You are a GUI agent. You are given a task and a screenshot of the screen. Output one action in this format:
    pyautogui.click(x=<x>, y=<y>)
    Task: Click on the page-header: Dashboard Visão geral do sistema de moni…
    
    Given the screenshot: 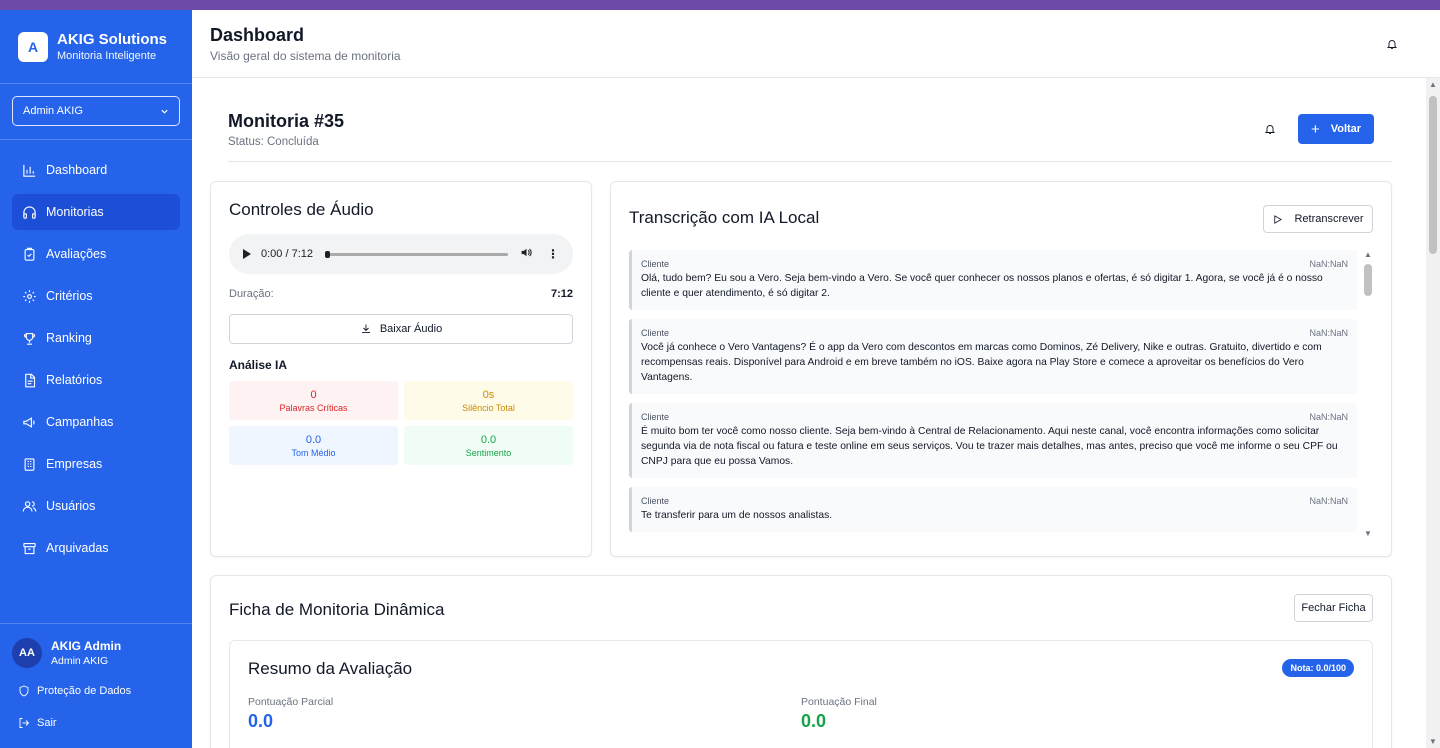 What is the action you would take?
    pyautogui.click(x=816, y=44)
    